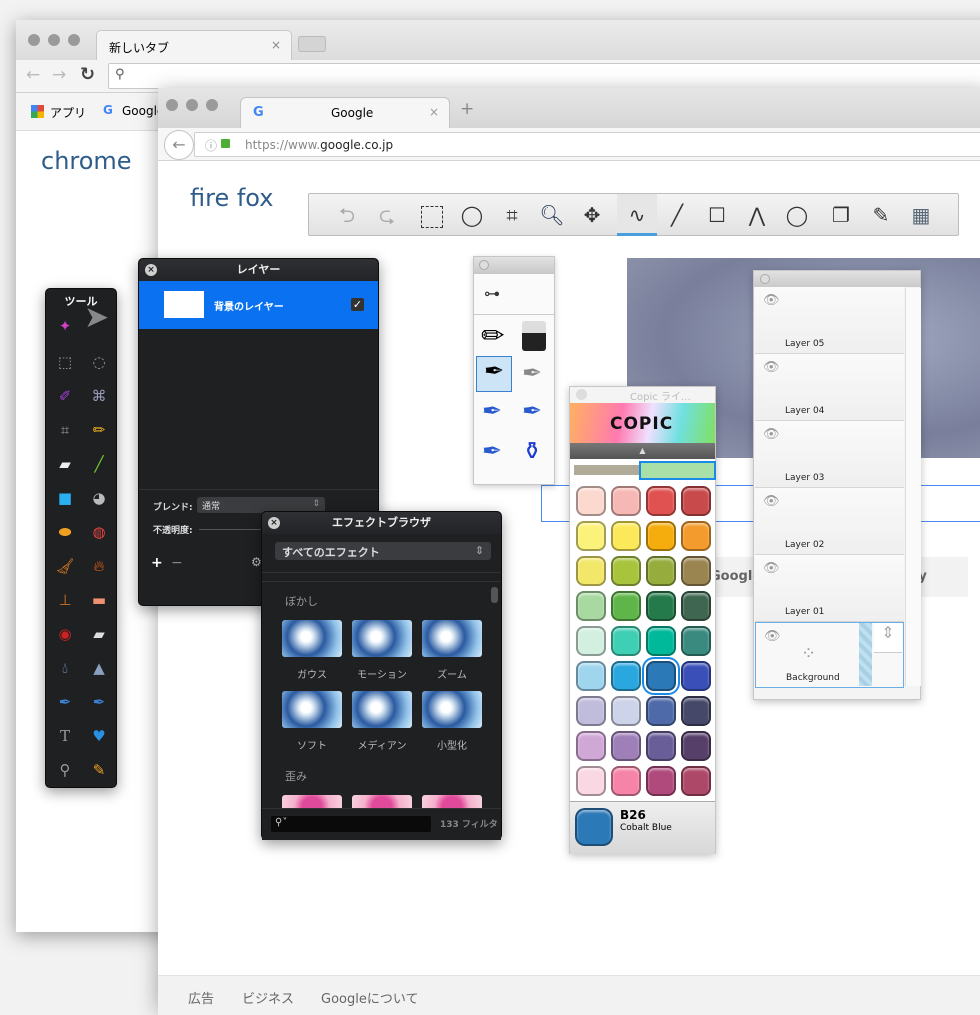  I want to click on reorder-icon: ⇕, so click(888, 638).